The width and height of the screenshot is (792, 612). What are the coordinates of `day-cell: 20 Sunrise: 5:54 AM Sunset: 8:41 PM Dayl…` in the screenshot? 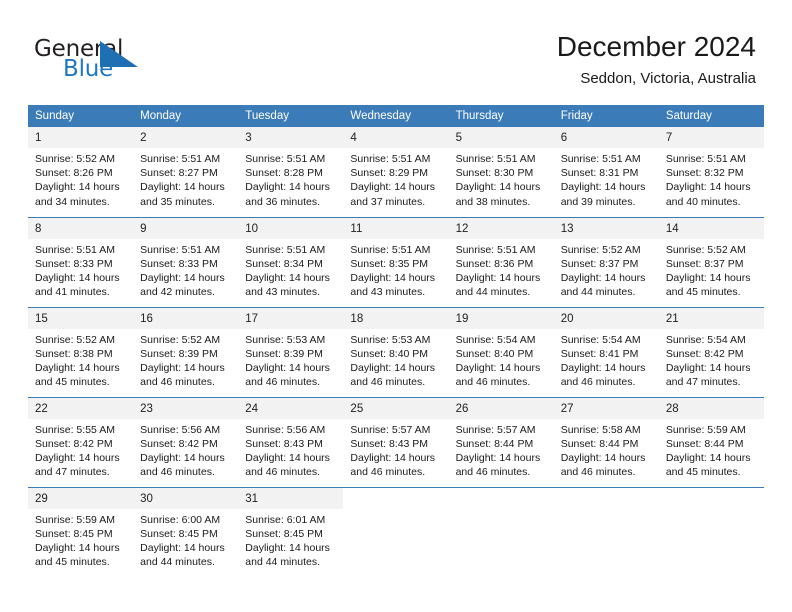 It's located at (606, 351).